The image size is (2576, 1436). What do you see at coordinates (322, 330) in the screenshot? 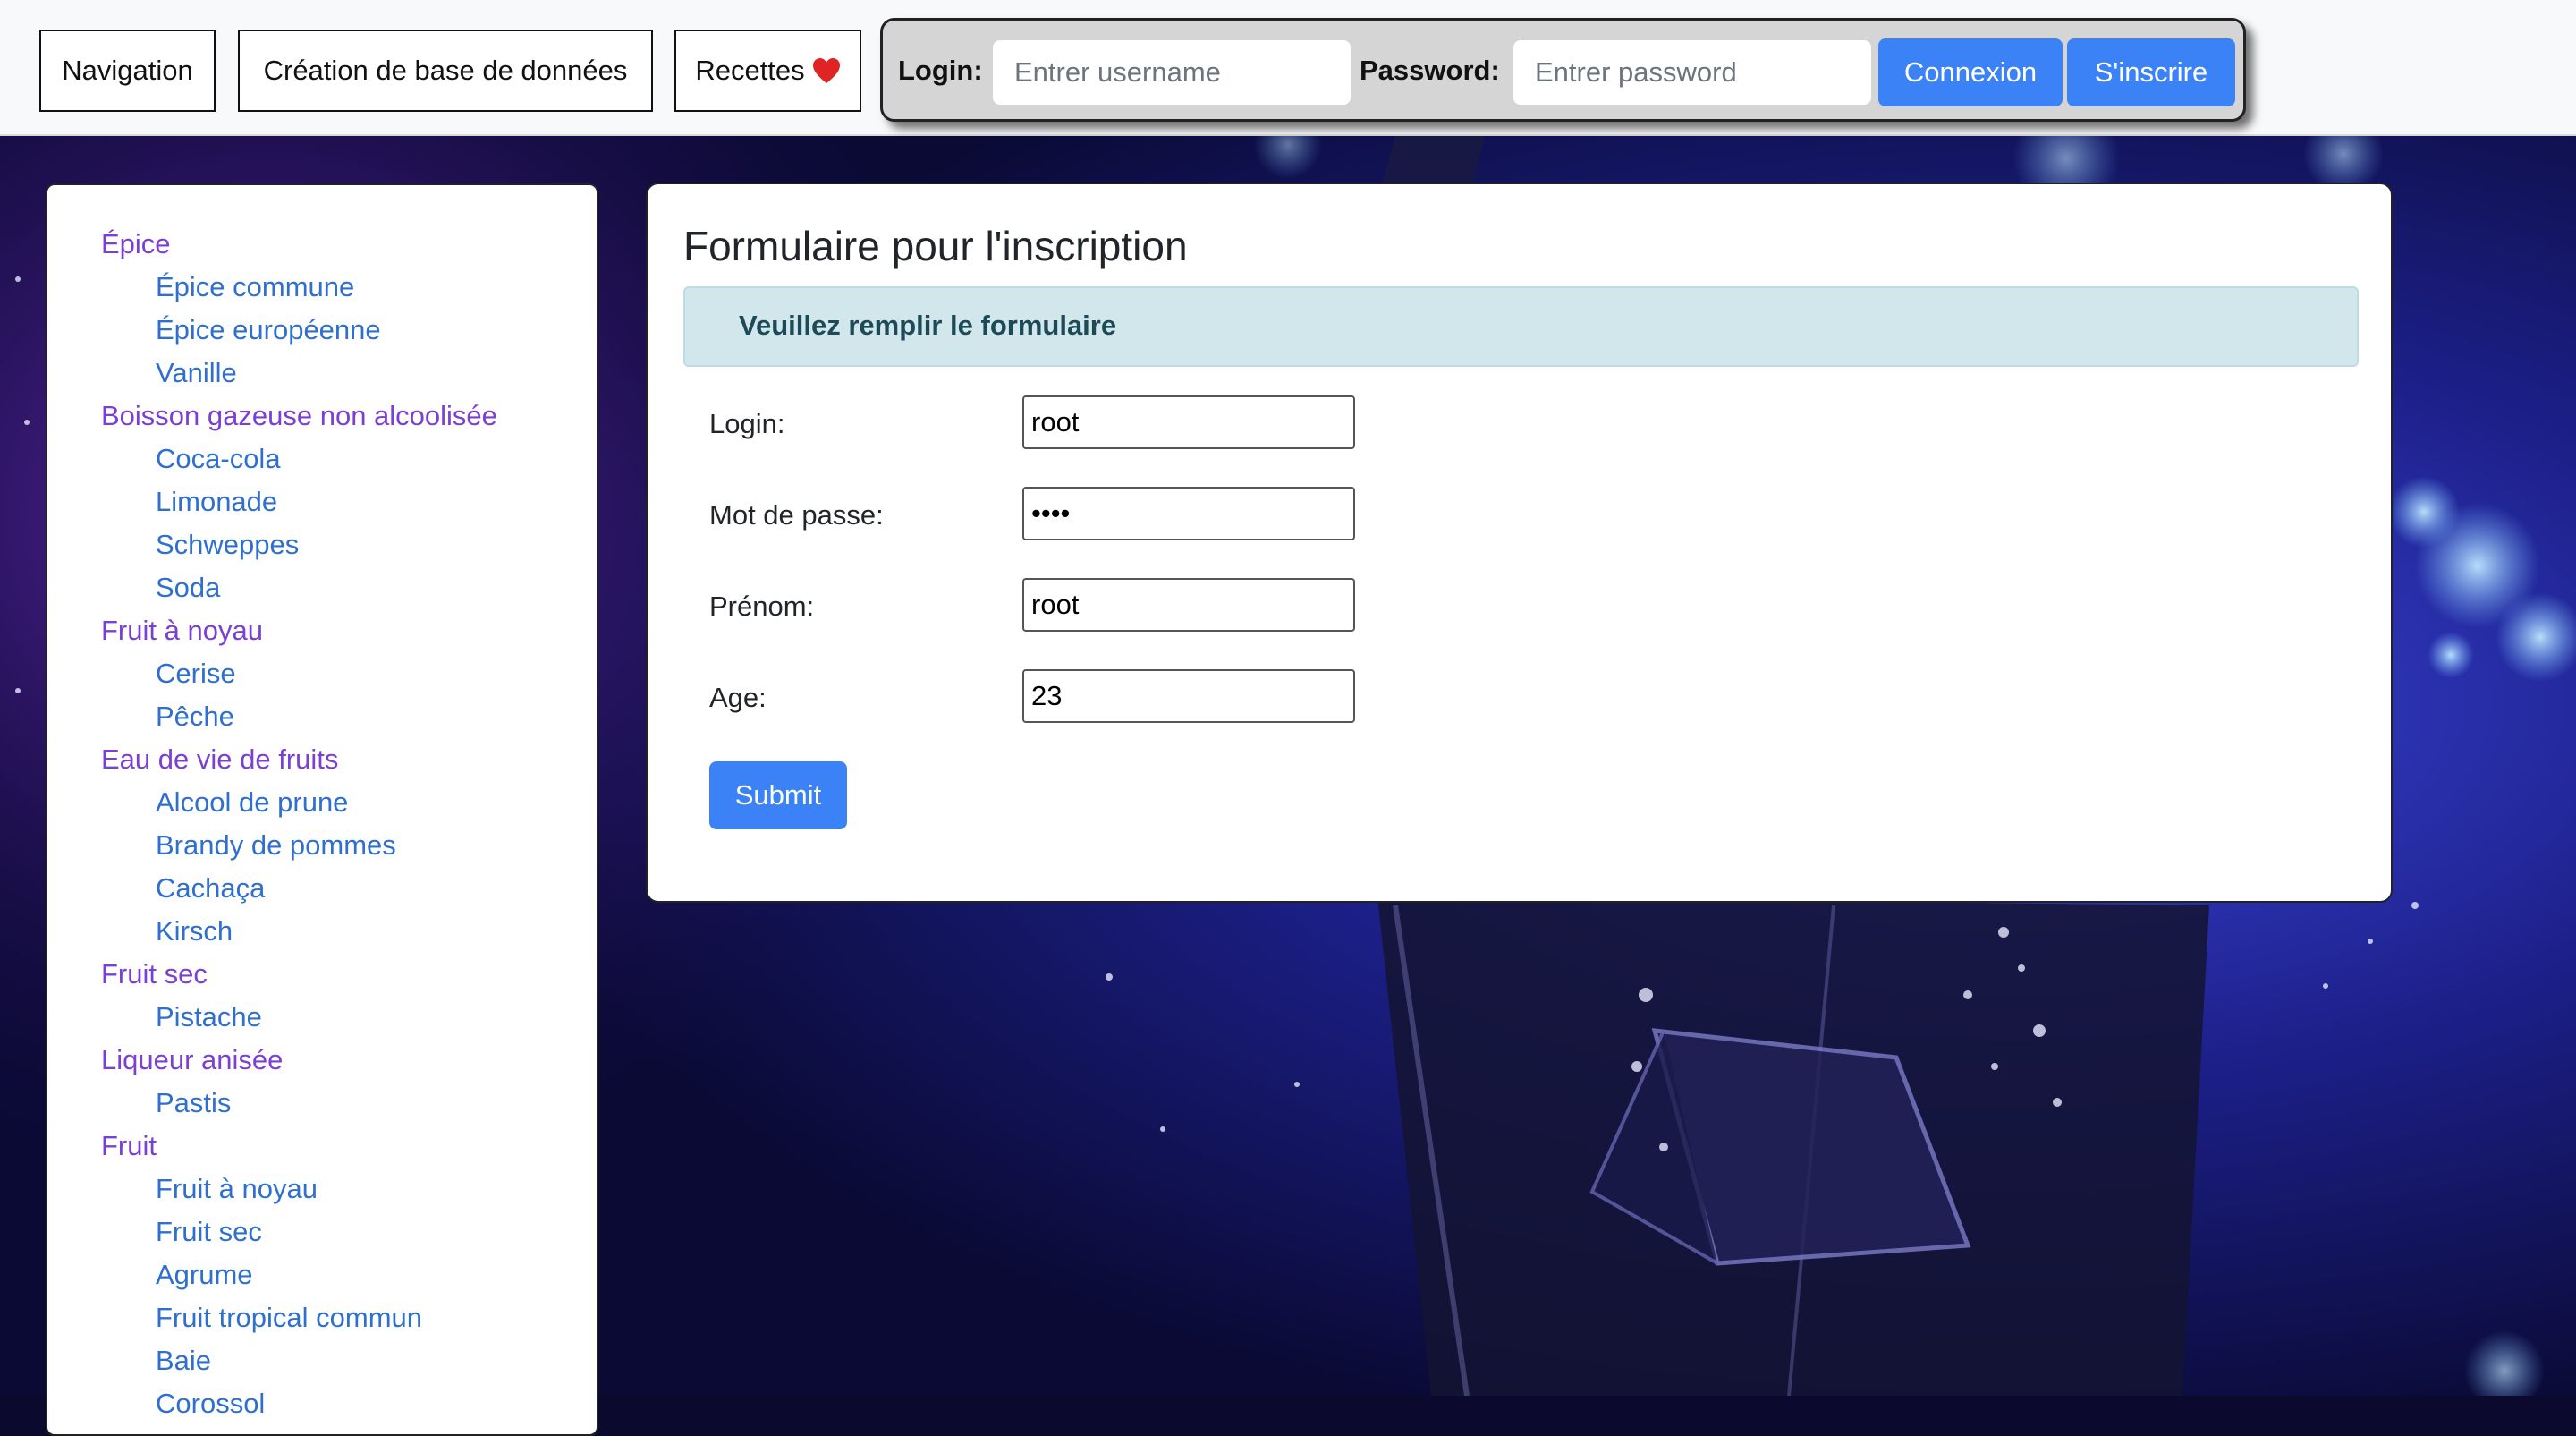
I see `sidebar-subcategory-link: Épice européenne` at bounding box center [322, 330].